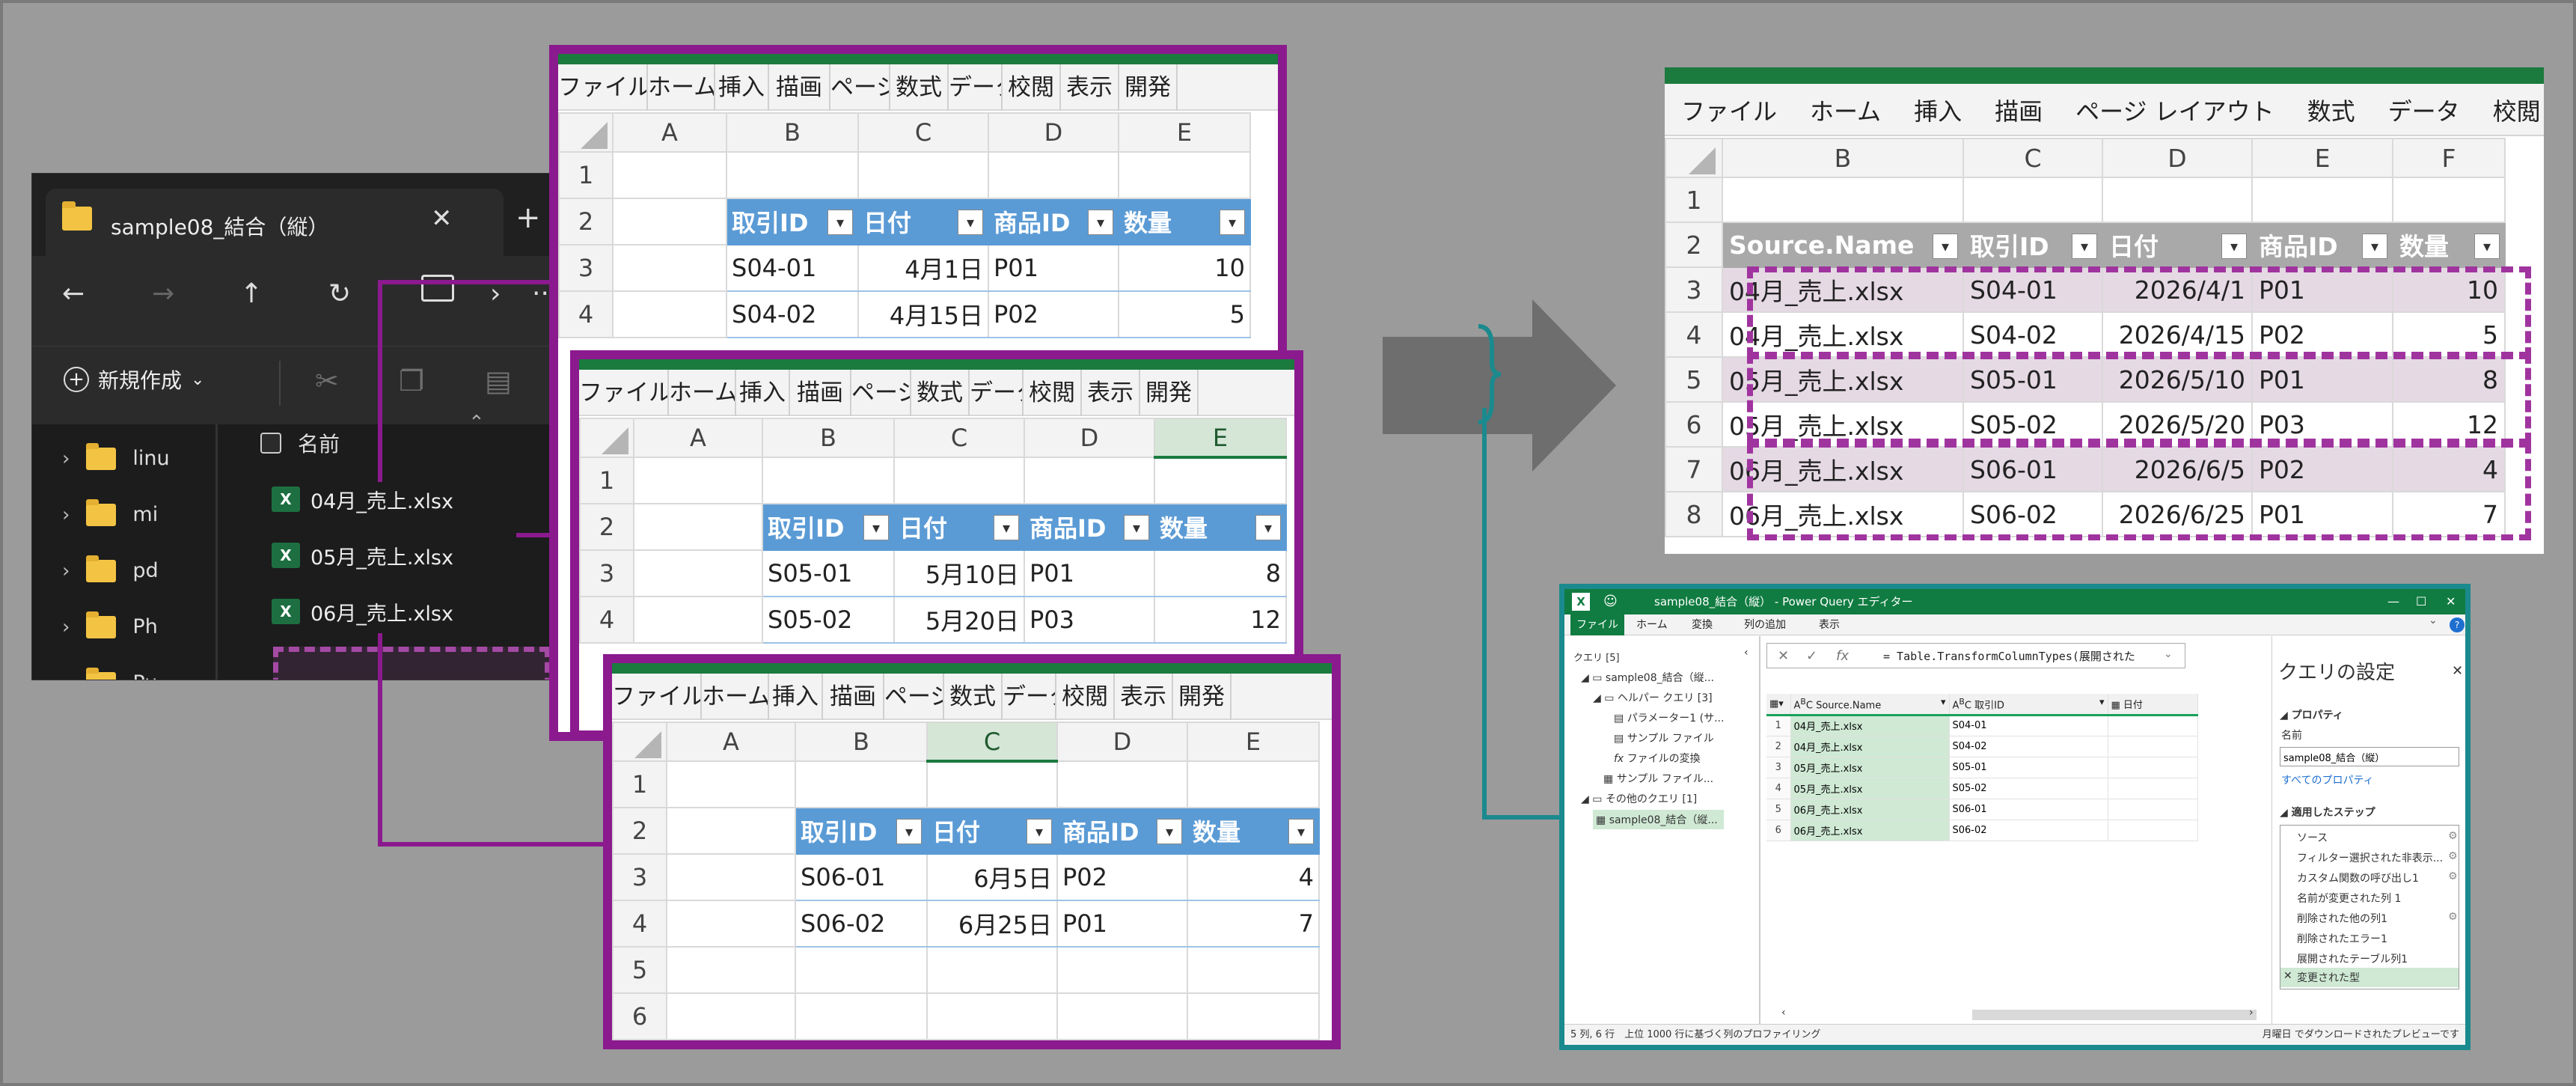 This screenshot has width=2576, height=1086. What do you see at coordinates (1870, 747) in the screenshot?
I see `pq-cell: 04月_売上.xlsx` at bounding box center [1870, 747].